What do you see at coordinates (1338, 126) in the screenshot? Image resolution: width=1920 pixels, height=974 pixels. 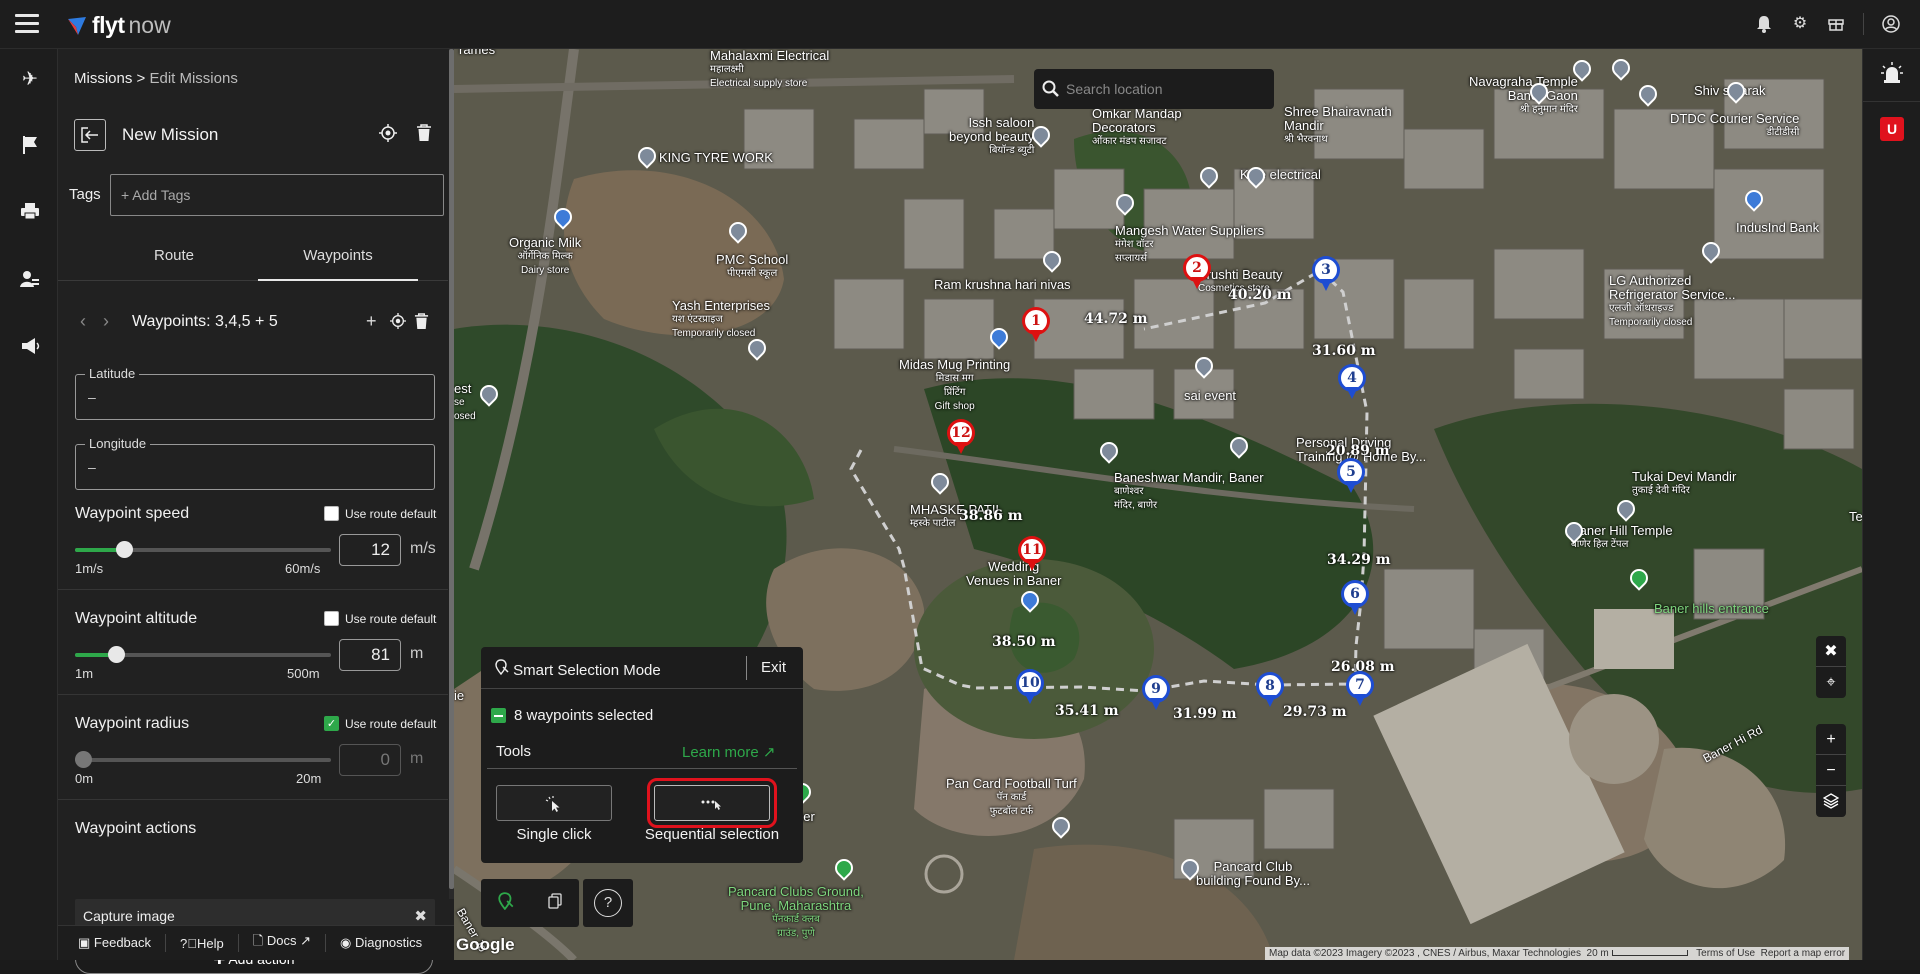 I see `map-label-bhairavnath: Shree Bhairavnath Mandir श्री भैरवनाथ` at bounding box center [1338, 126].